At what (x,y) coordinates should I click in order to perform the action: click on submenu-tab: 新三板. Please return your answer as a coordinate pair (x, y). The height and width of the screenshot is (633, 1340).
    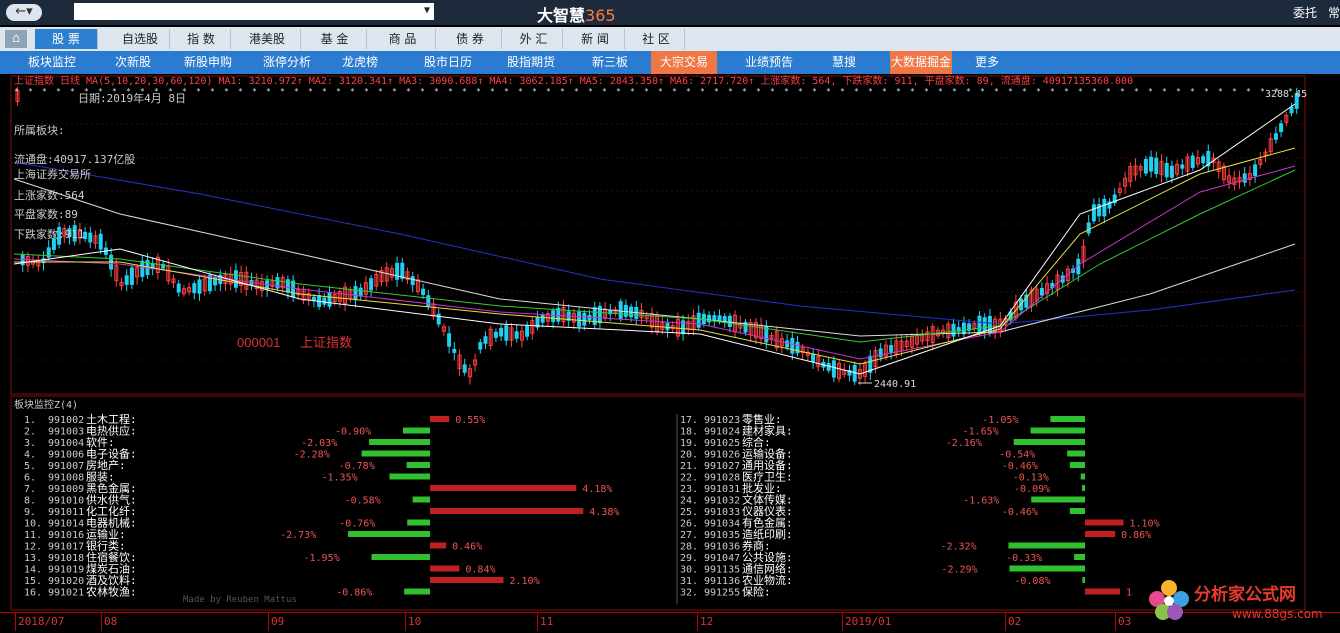
    Looking at the image, I should click on (610, 62).